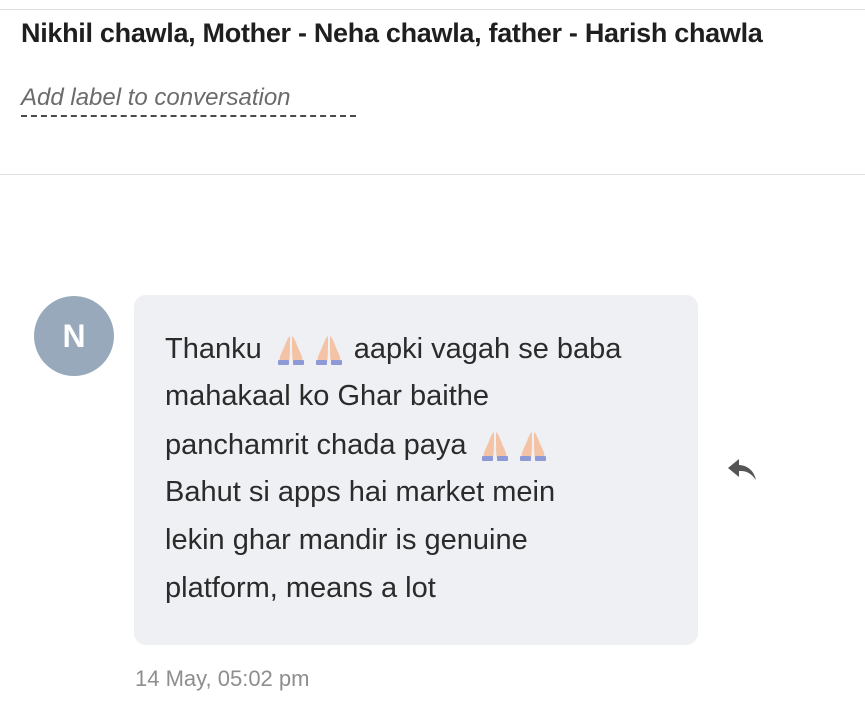 The image size is (865, 716). What do you see at coordinates (487, 348) in the screenshot?
I see `message-text-1b: aapki vagah se baba` at bounding box center [487, 348].